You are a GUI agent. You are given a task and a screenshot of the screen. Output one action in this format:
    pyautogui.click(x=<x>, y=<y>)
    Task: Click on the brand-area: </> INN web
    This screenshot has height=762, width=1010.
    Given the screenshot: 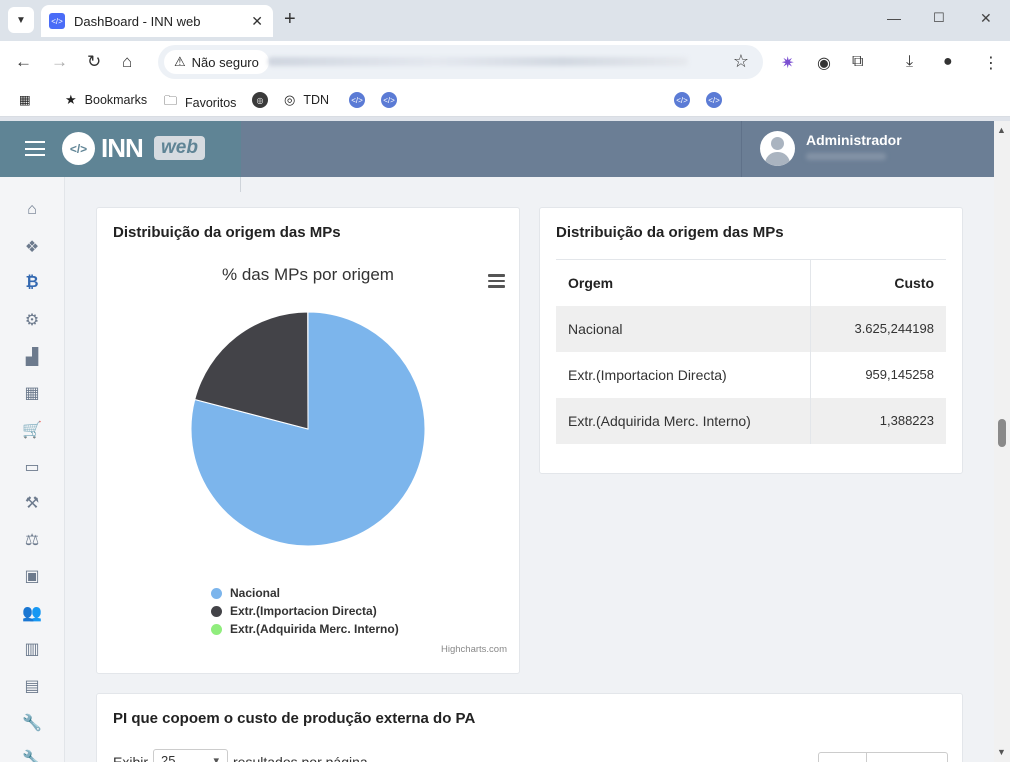 What is the action you would take?
    pyautogui.click(x=120, y=149)
    